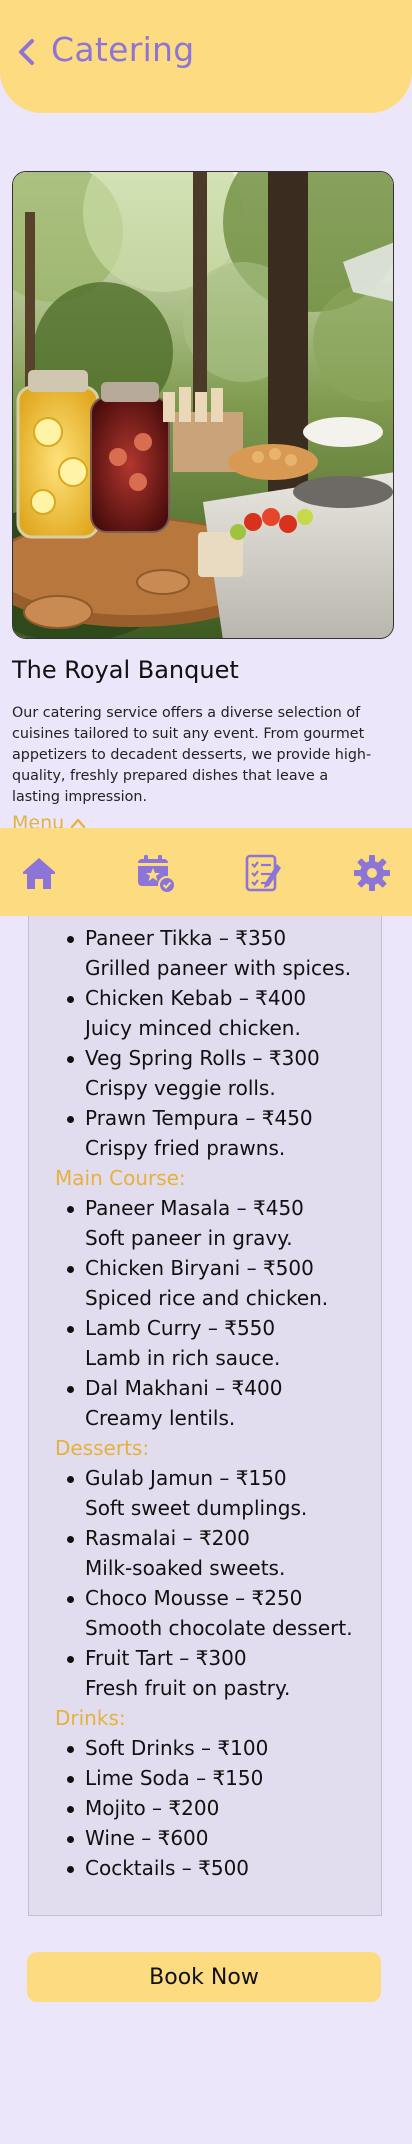 Image resolution: width=412 pixels, height=2144 pixels. Describe the element at coordinates (174, 1778) in the screenshot. I see `menu-item-name: Lime Soda – ₹150` at that location.